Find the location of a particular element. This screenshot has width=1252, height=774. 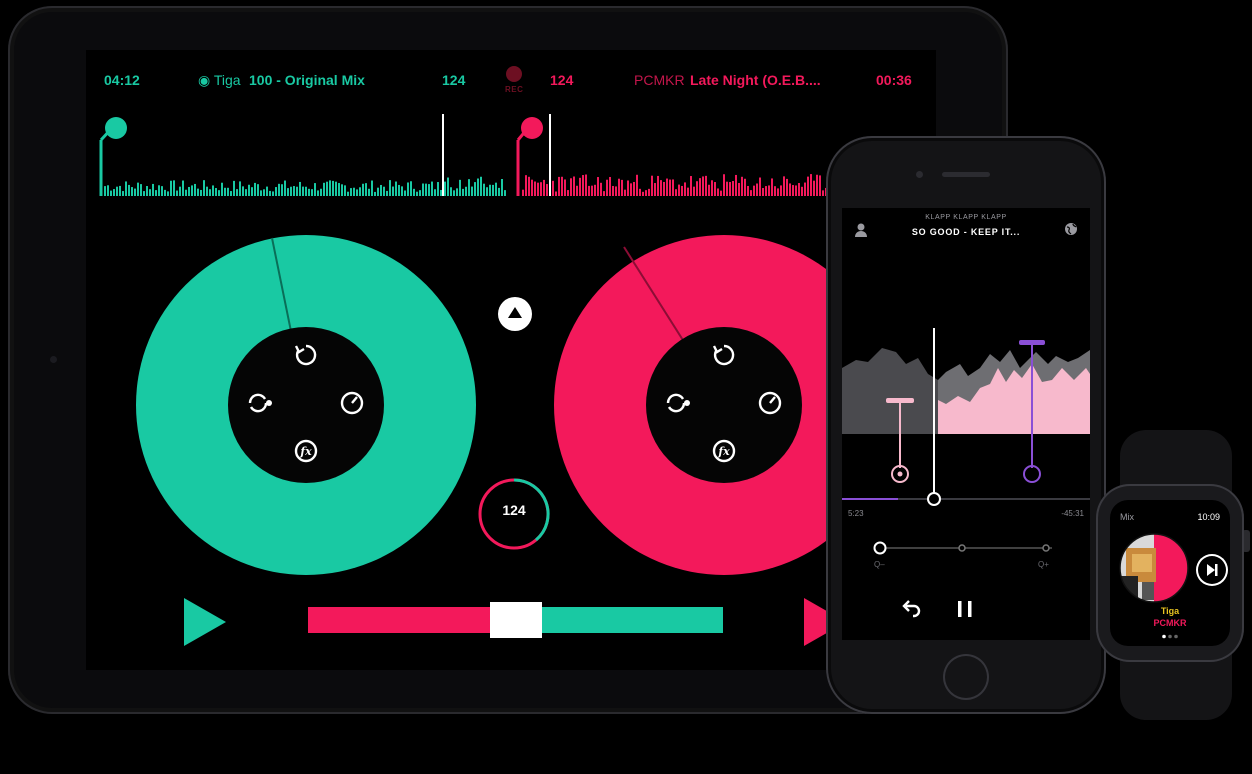

ipad-camera is located at coordinates (53, 359).